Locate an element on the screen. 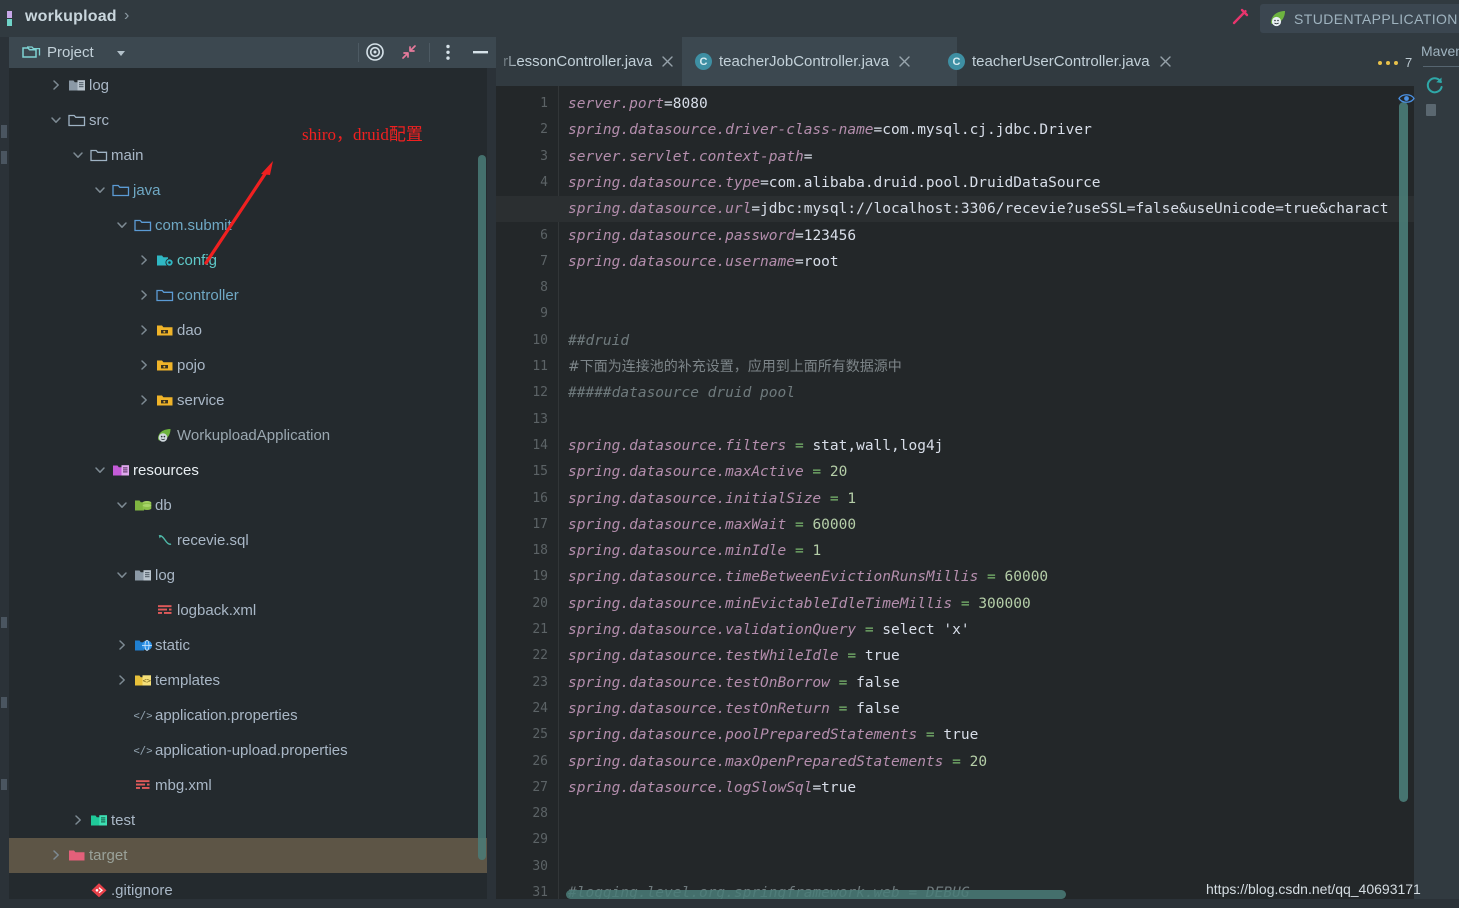  tree-item-application-properties: </> application.properties is located at coordinates (248, 715).